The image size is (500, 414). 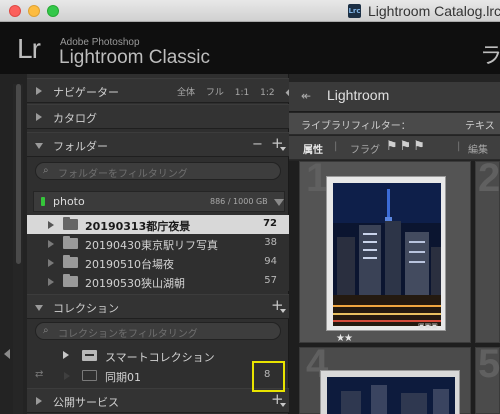 I want to click on collections-label: コレクション, so click(x=86, y=308).